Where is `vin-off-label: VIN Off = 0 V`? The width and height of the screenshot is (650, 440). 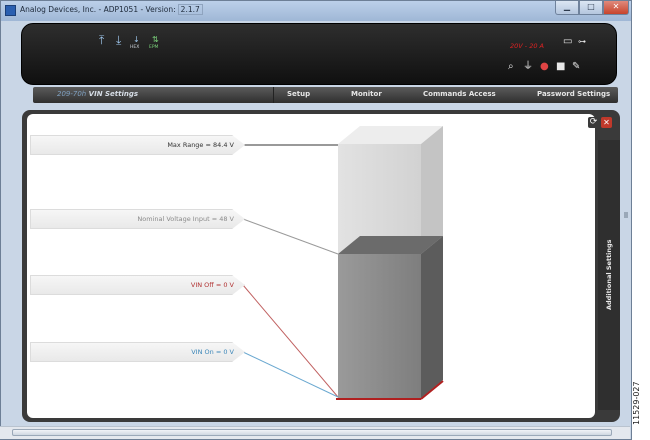 vin-off-label: VIN Off = 0 V is located at coordinates (137, 285).